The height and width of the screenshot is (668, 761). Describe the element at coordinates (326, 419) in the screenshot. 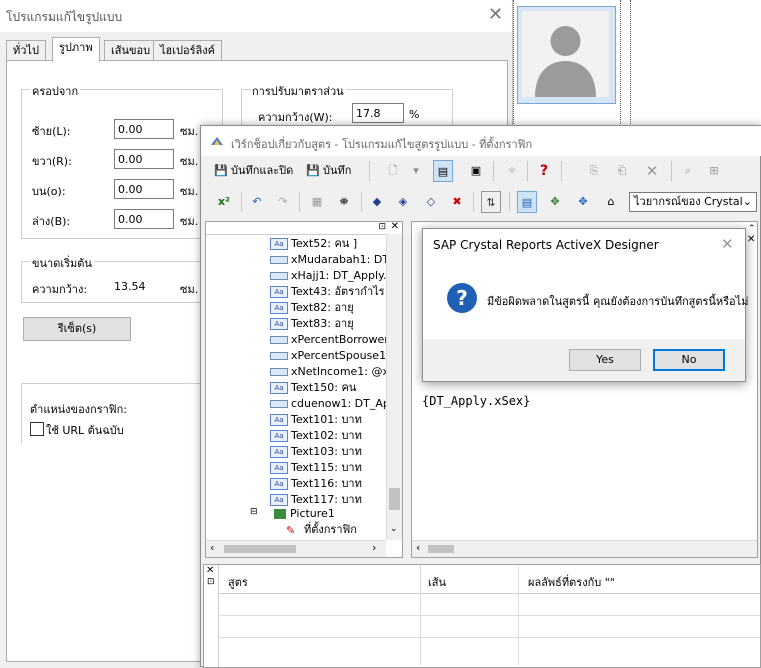

I see `tree-item-label: Text101: บาท` at that location.